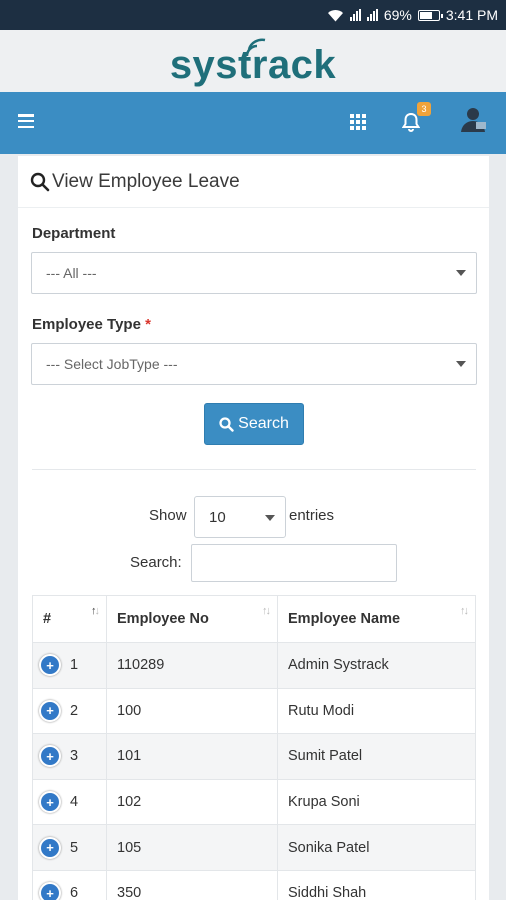 The image size is (506, 900). Describe the element at coordinates (192, 847) in the screenshot. I see `employee-no-cell: 105` at that location.